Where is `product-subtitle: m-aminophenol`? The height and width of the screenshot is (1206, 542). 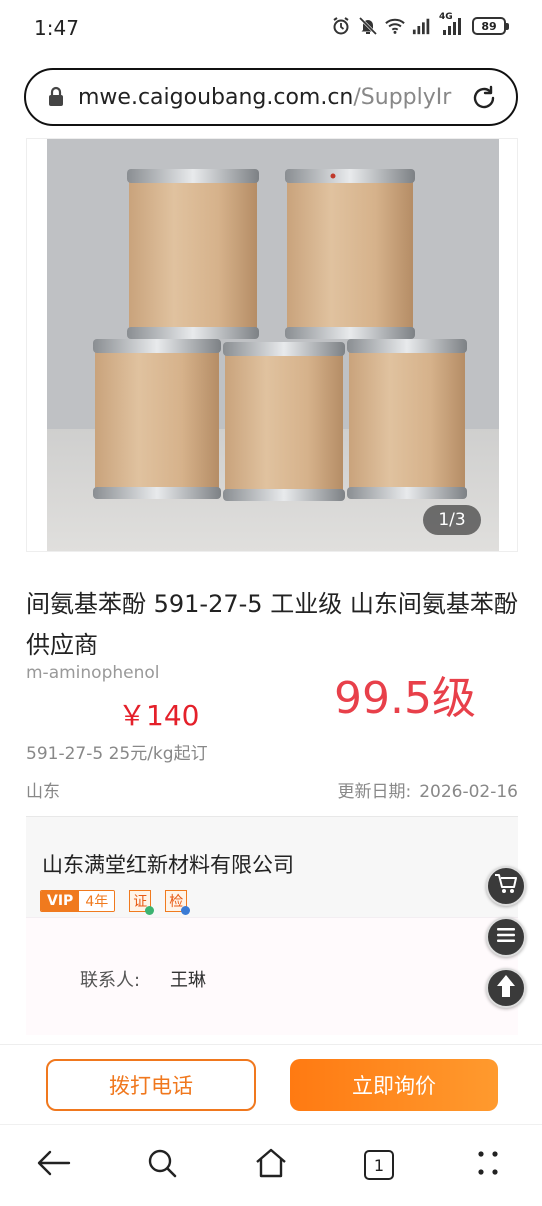 product-subtitle: m-aminophenol is located at coordinates (93, 673).